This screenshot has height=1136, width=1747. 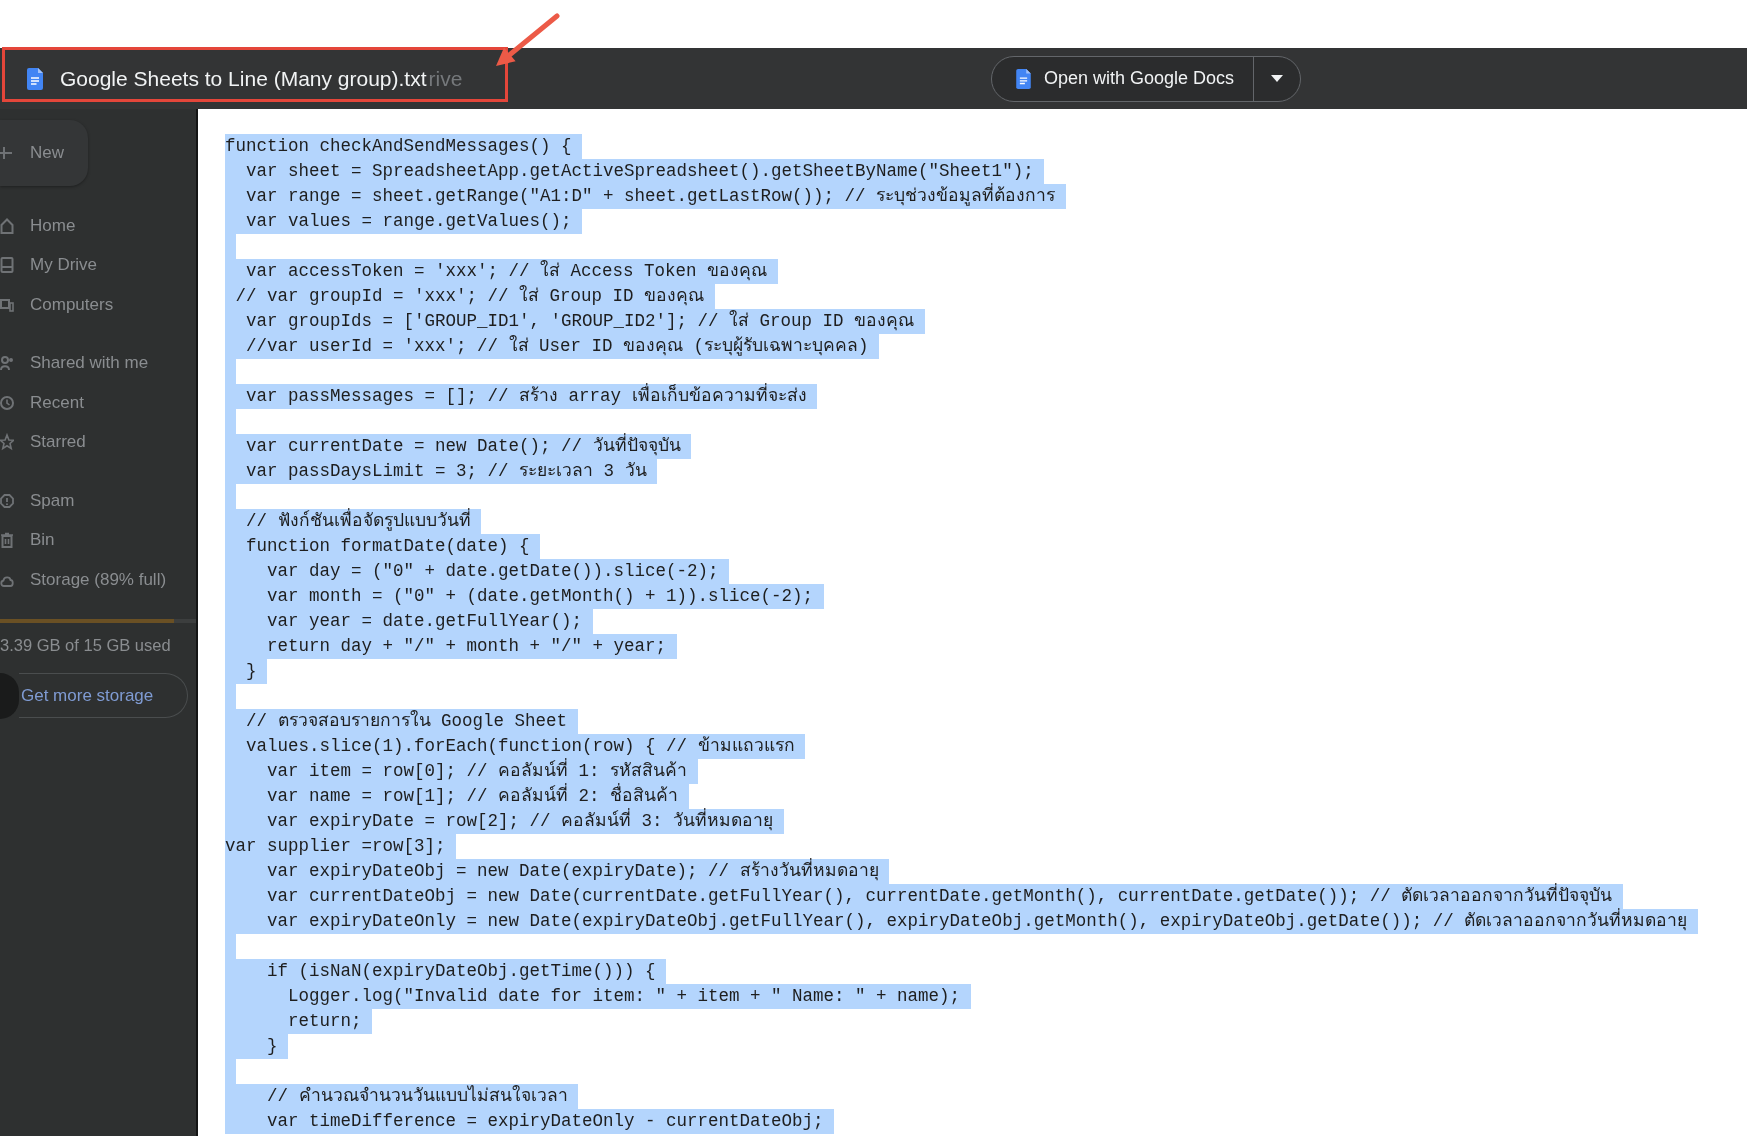 I want to click on clock-icon, so click(x=7, y=402).